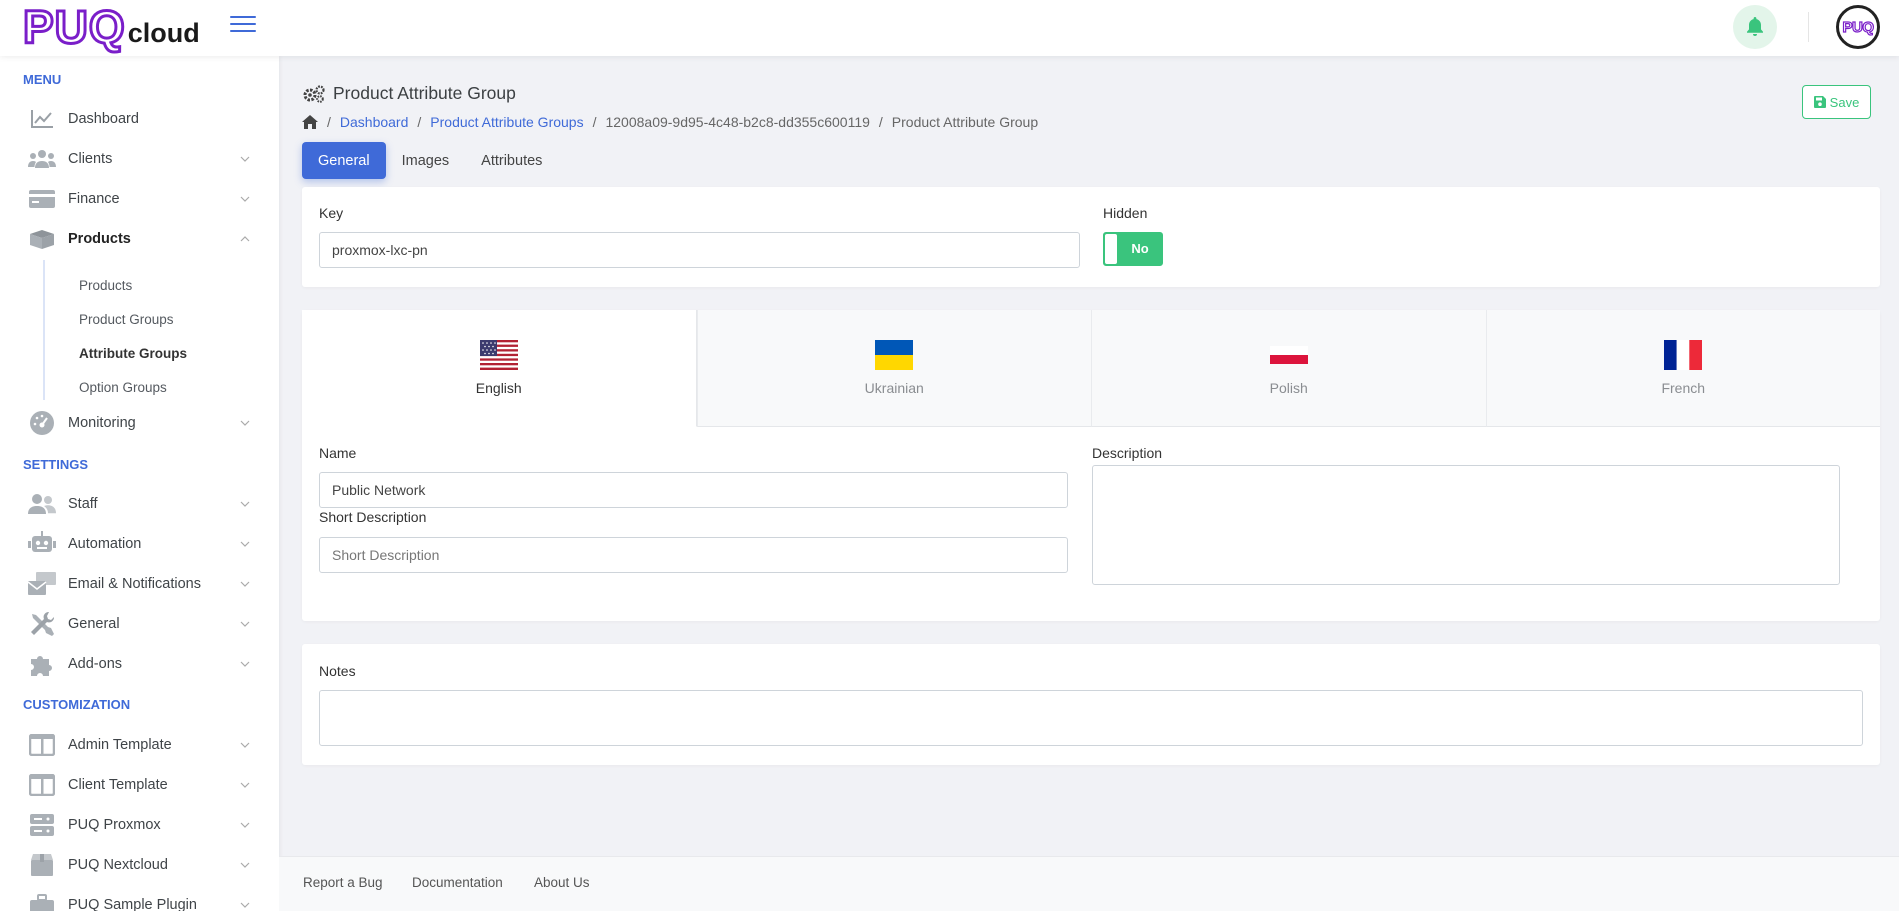 This screenshot has width=1899, height=911. Describe the element at coordinates (1858, 27) in the screenshot. I see `avatar: PUQ` at that location.